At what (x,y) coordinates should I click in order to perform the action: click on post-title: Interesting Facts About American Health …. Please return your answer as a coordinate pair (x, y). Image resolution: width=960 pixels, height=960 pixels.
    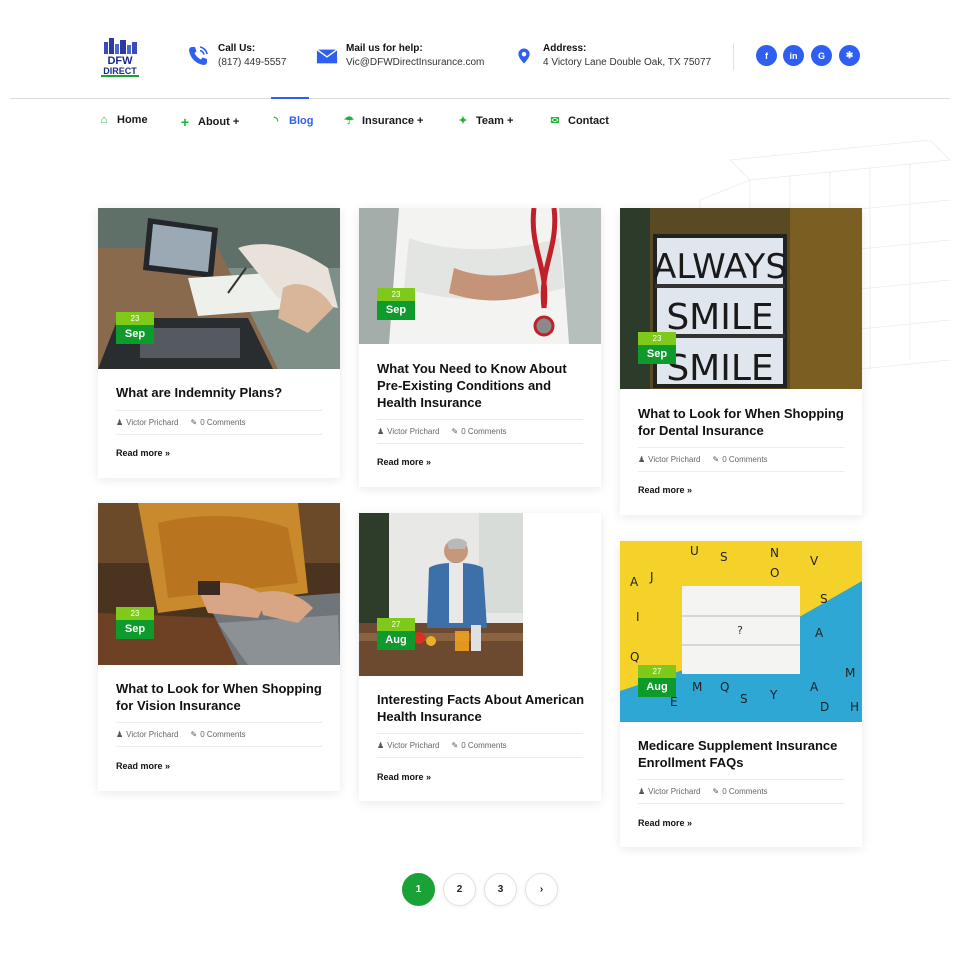
    Looking at the image, I should click on (481, 708).